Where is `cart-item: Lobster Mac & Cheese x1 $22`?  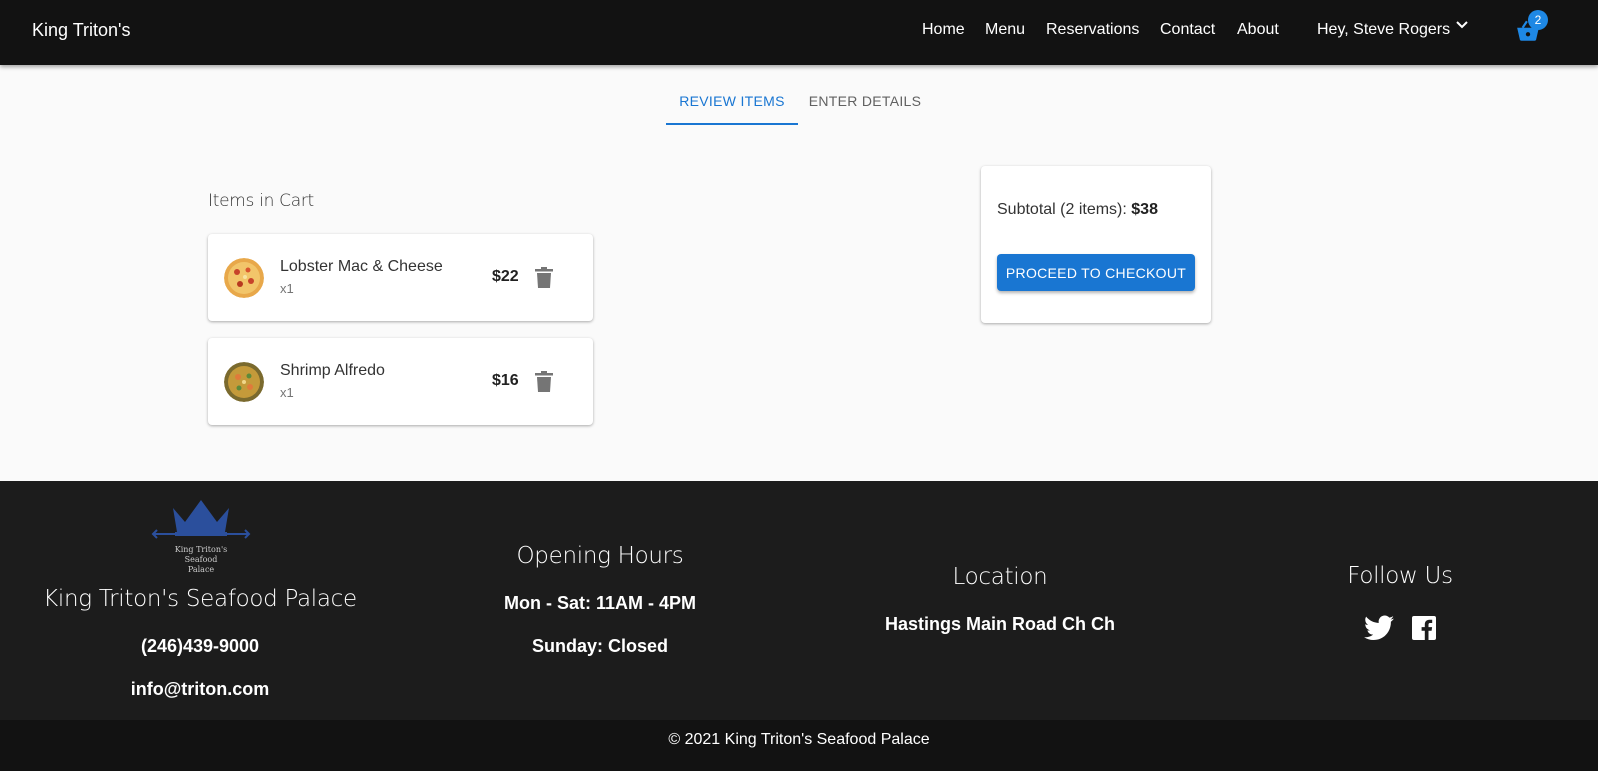
cart-item: Lobster Mac & Cheese x1 $22 is located at coordinates (400, 277).